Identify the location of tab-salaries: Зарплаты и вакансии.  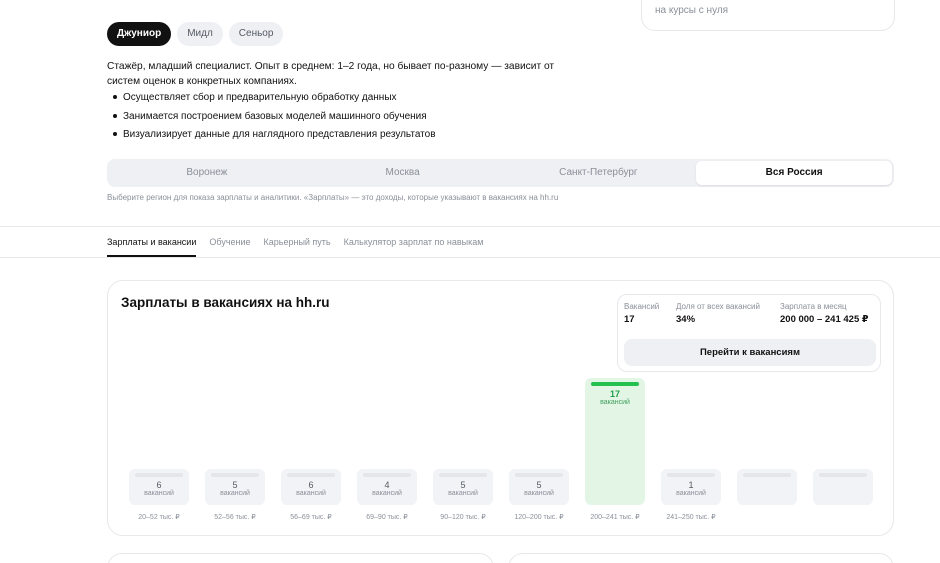
(152, 247).